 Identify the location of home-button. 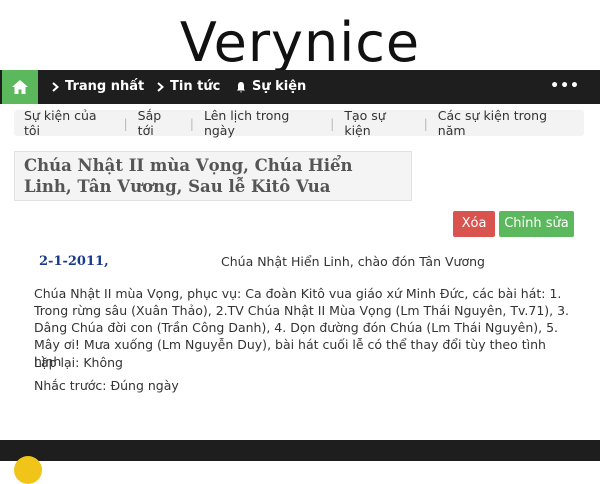
(20, 87).